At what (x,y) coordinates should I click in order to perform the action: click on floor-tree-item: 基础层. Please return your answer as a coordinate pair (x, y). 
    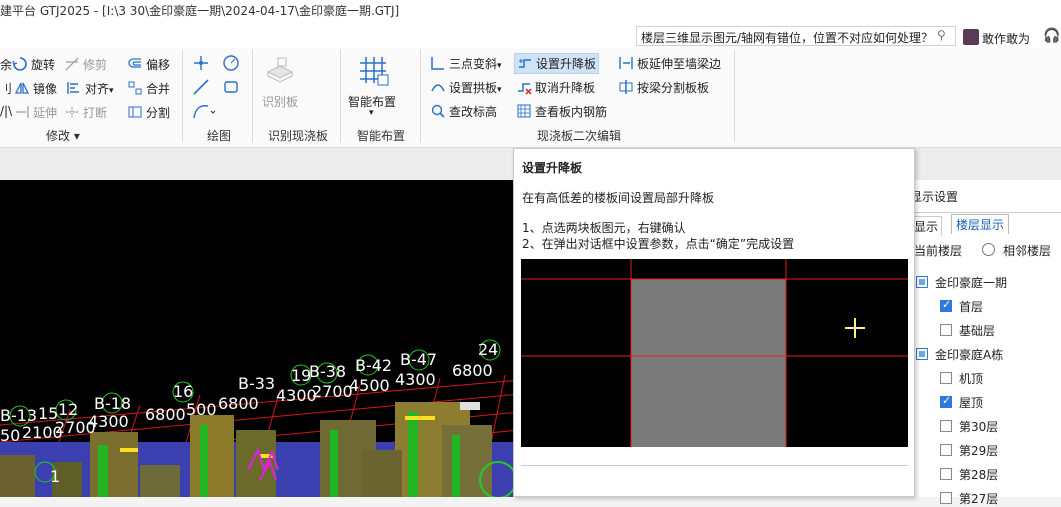
    Looking at the image, I should click on (977, 330).